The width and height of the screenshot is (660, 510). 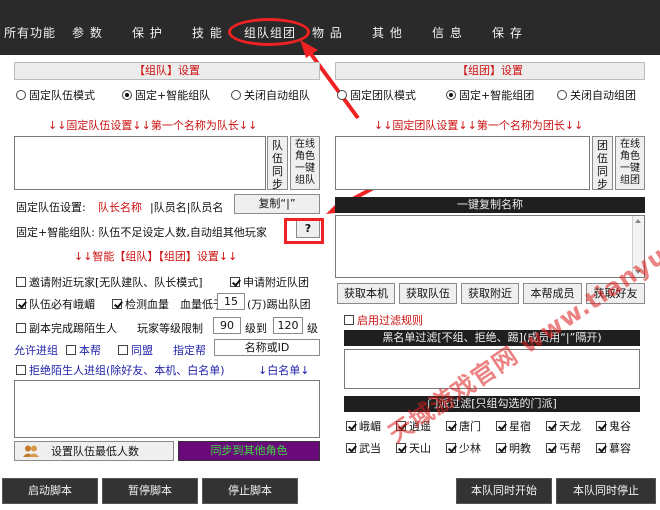 I want to click on refuse-stranger-checkbox: 拒绝陌生人进组(除好友、本机、白名单), so click(x=120, y=370).